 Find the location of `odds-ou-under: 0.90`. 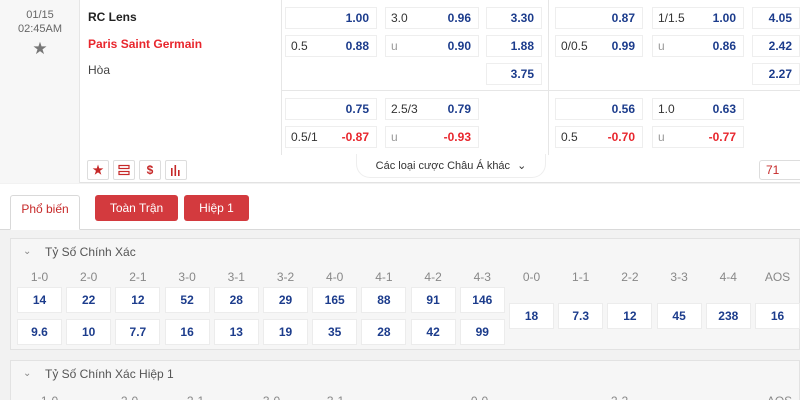

odds-ou-under: 0.90 is located at coordinates (459, 46).